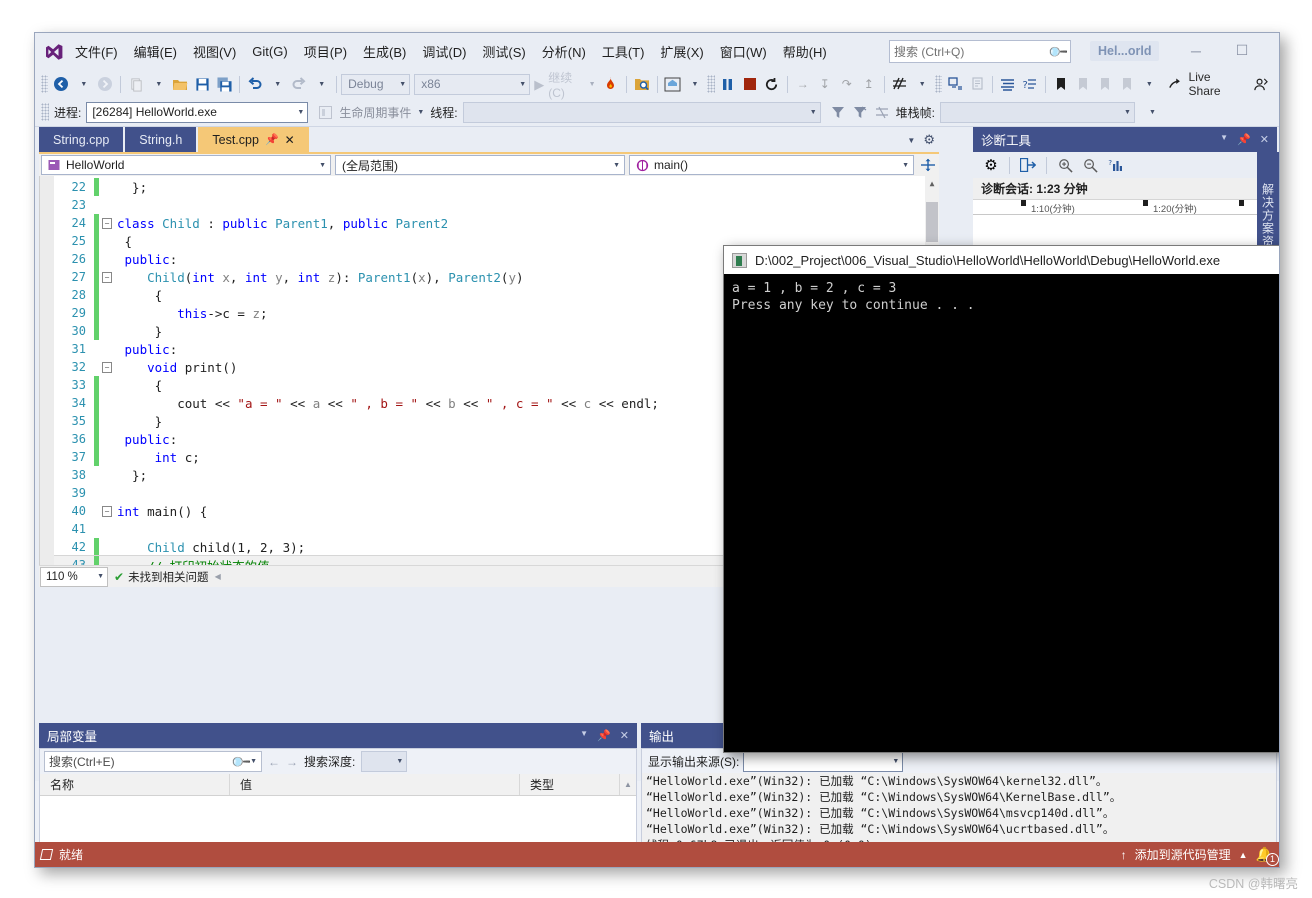 The image size is (1312, 898). Describe the element at coordinates (489, 205) in the screenshot. I see `code-line: 23` at that location.